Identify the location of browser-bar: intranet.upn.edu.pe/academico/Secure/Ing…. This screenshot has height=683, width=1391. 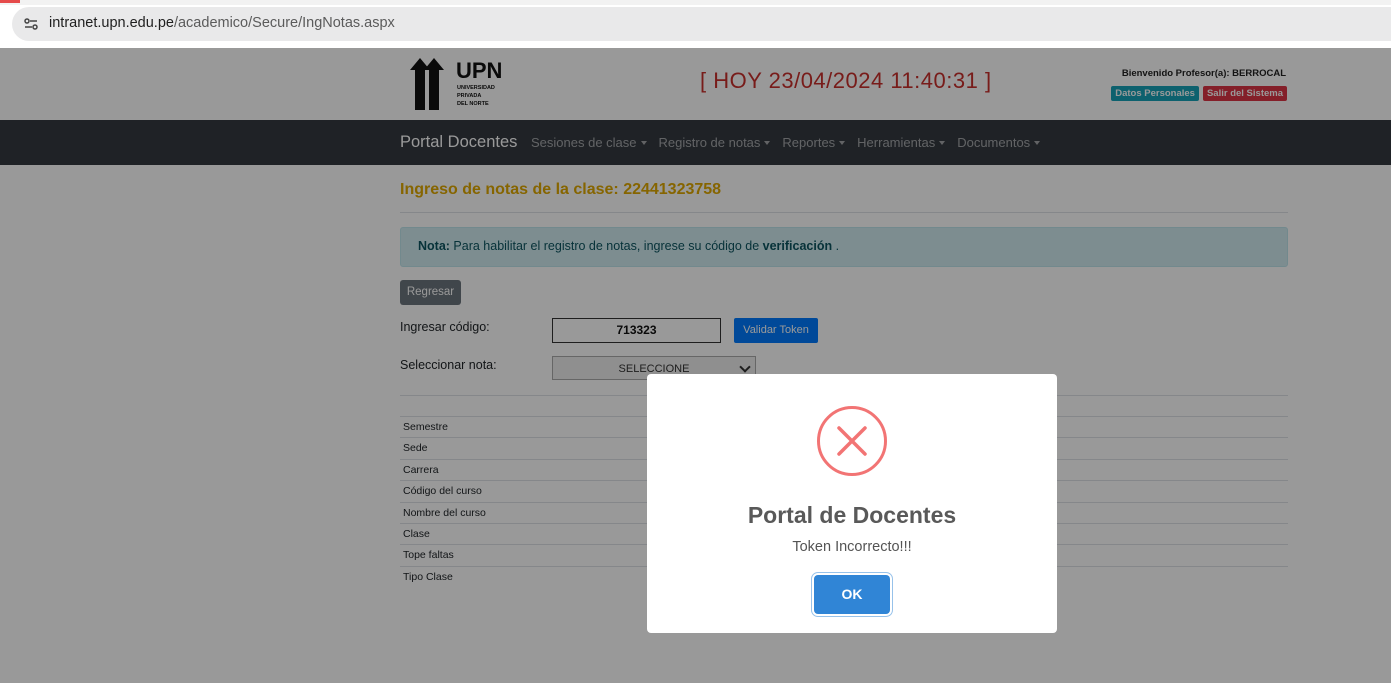
(695, 24).